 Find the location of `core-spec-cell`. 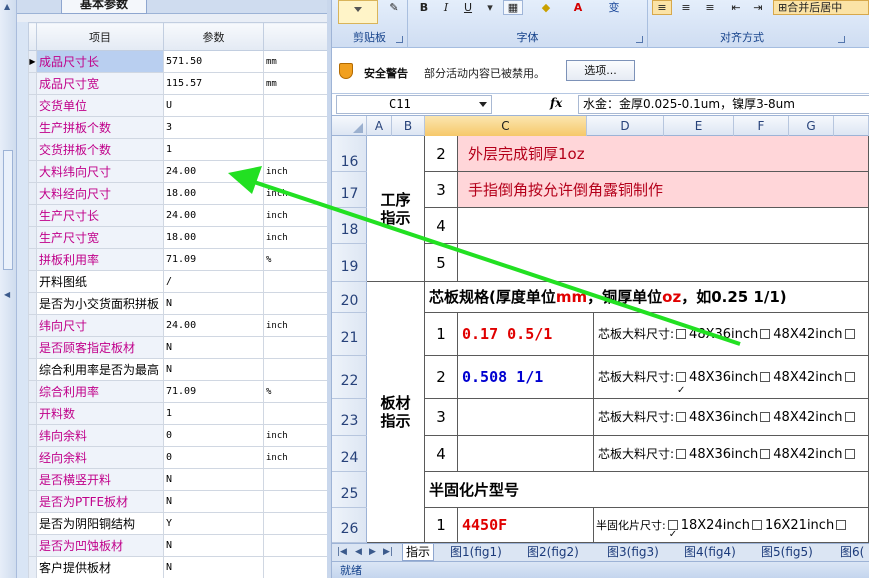

core-spec-cell is located at coordinates (526, 417).